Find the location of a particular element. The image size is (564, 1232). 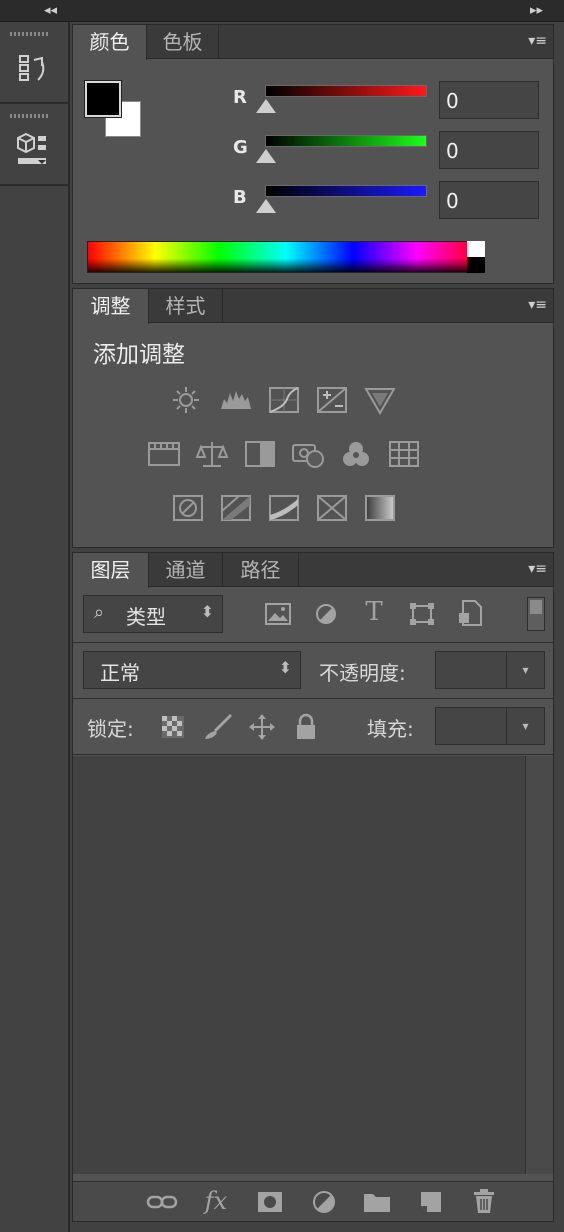

spectrum-black-sample is located at coordinates (476, 265).